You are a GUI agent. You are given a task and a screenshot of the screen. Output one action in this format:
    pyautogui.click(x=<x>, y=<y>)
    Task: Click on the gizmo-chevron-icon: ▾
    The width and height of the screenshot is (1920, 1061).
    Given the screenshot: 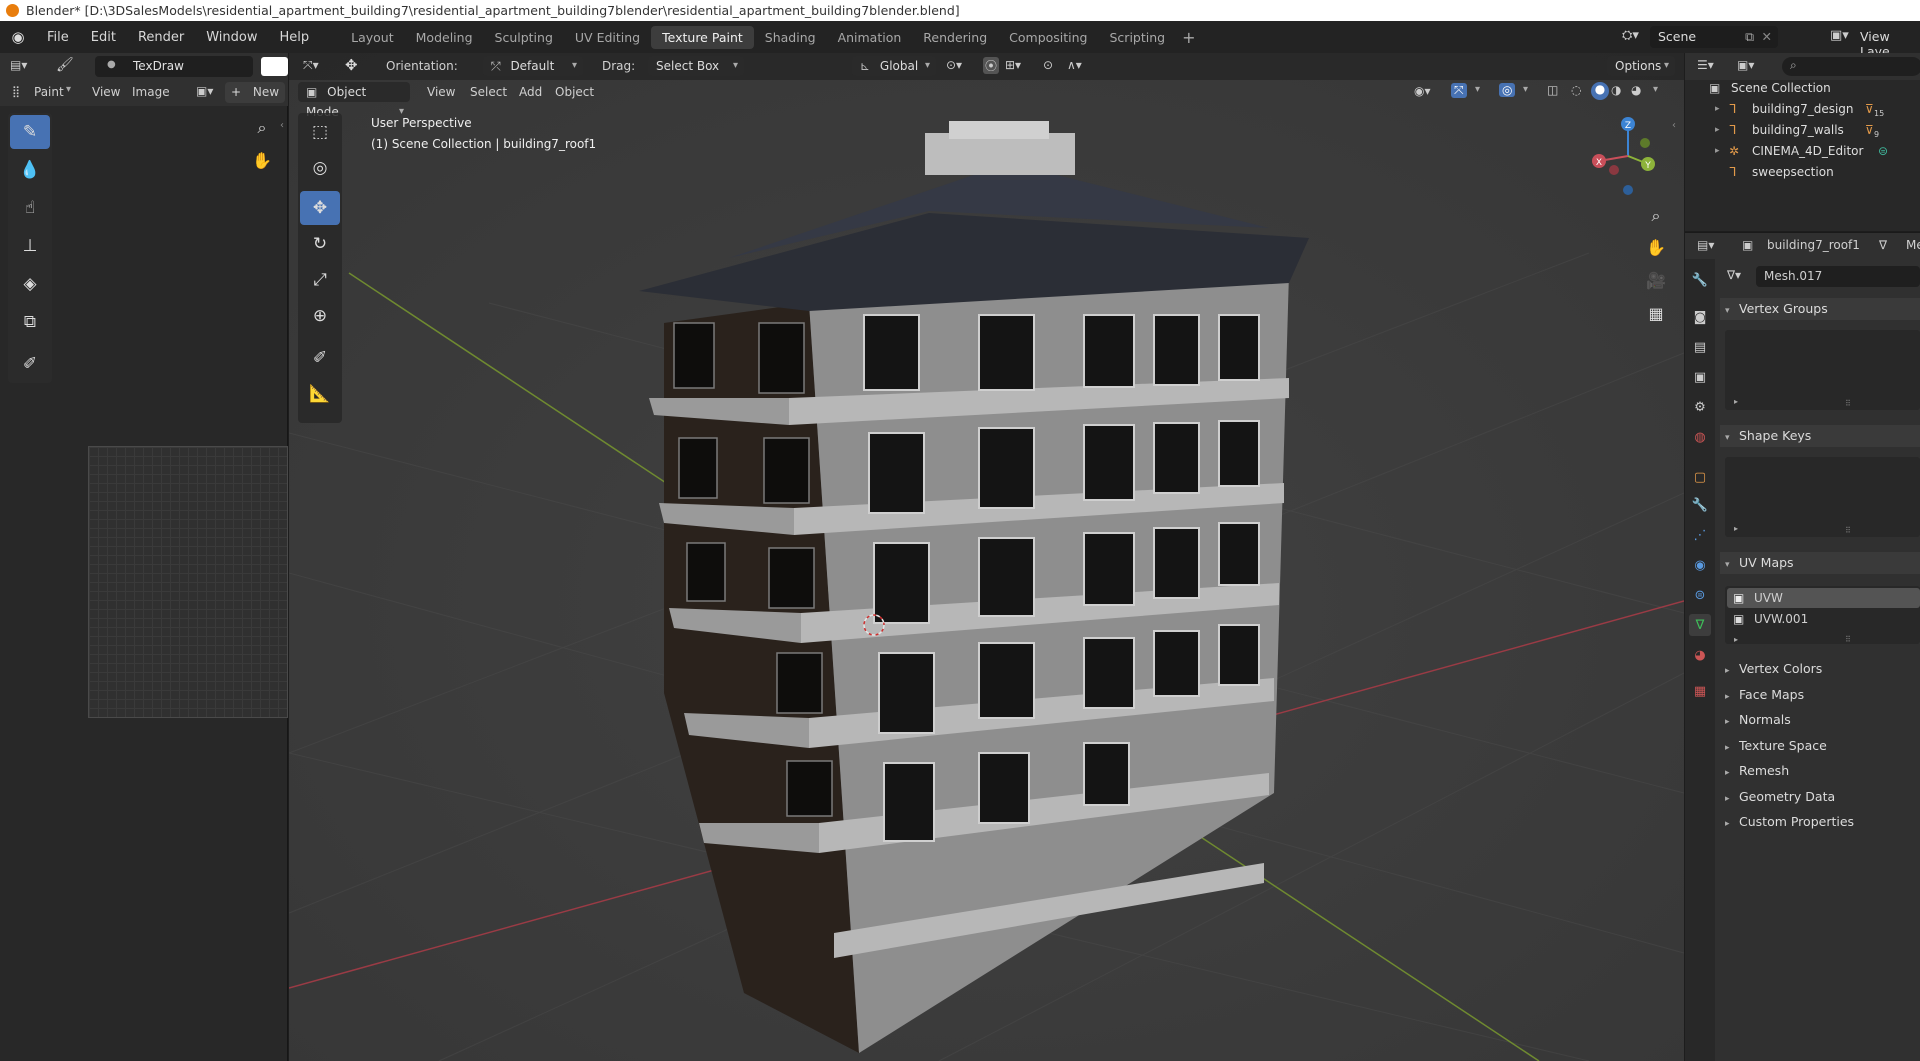 What is the action you would take?
    pyautogui.click(x=1477, y=89)
    